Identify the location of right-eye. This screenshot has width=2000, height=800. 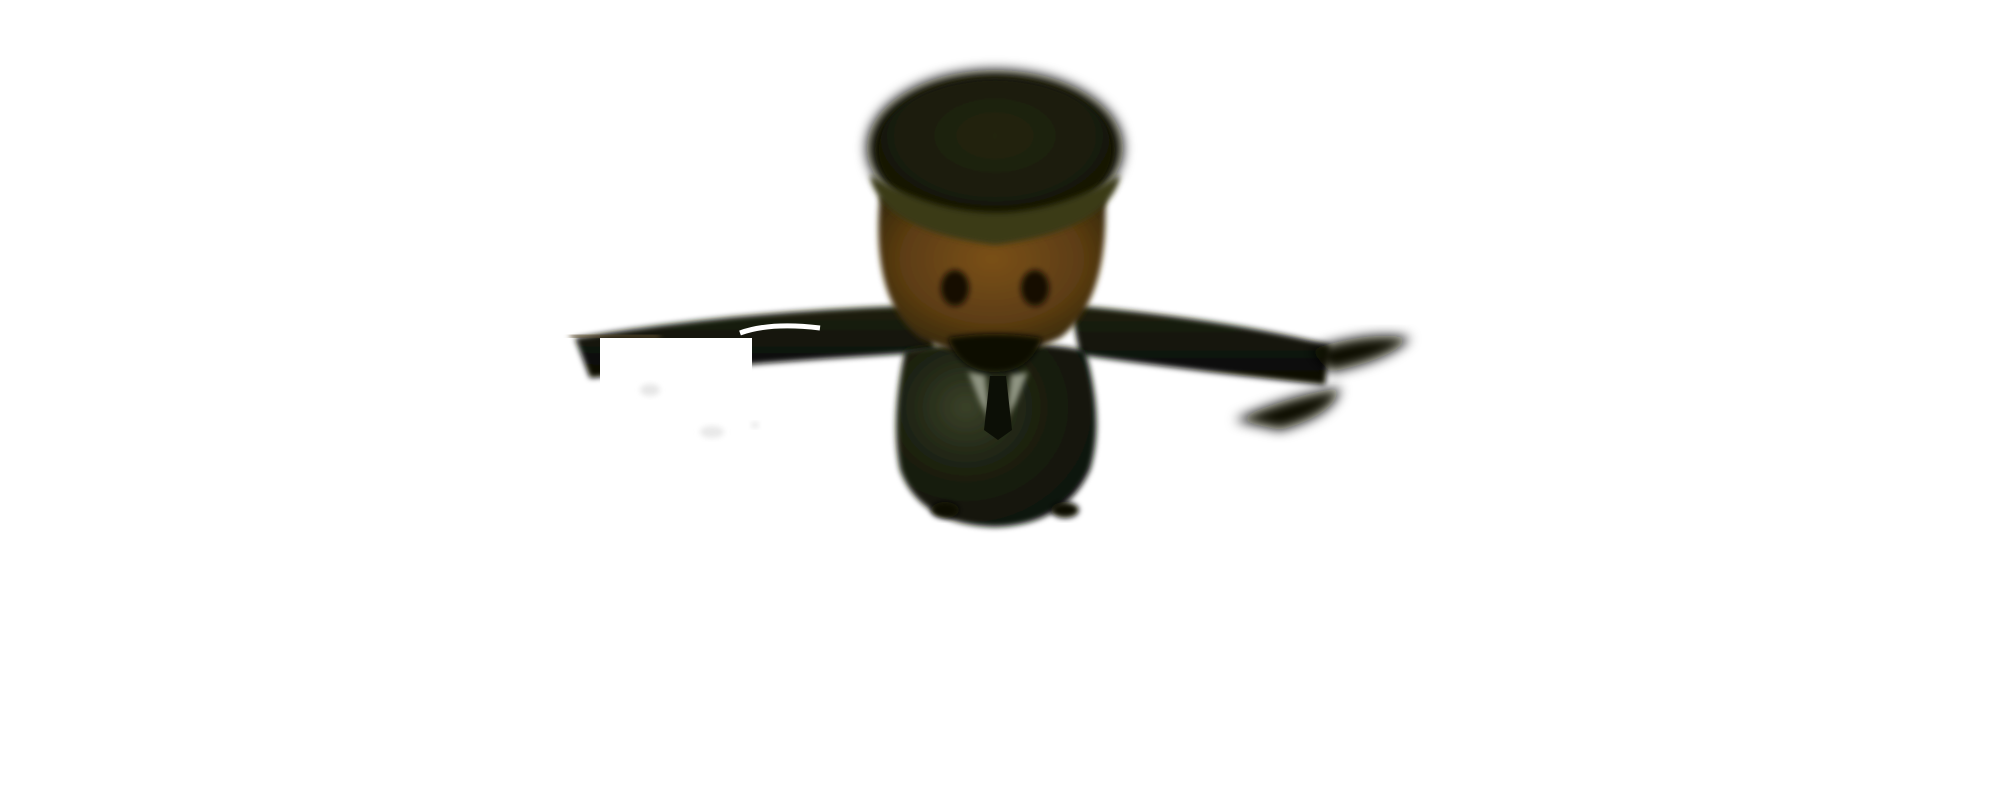
(1035, 288).